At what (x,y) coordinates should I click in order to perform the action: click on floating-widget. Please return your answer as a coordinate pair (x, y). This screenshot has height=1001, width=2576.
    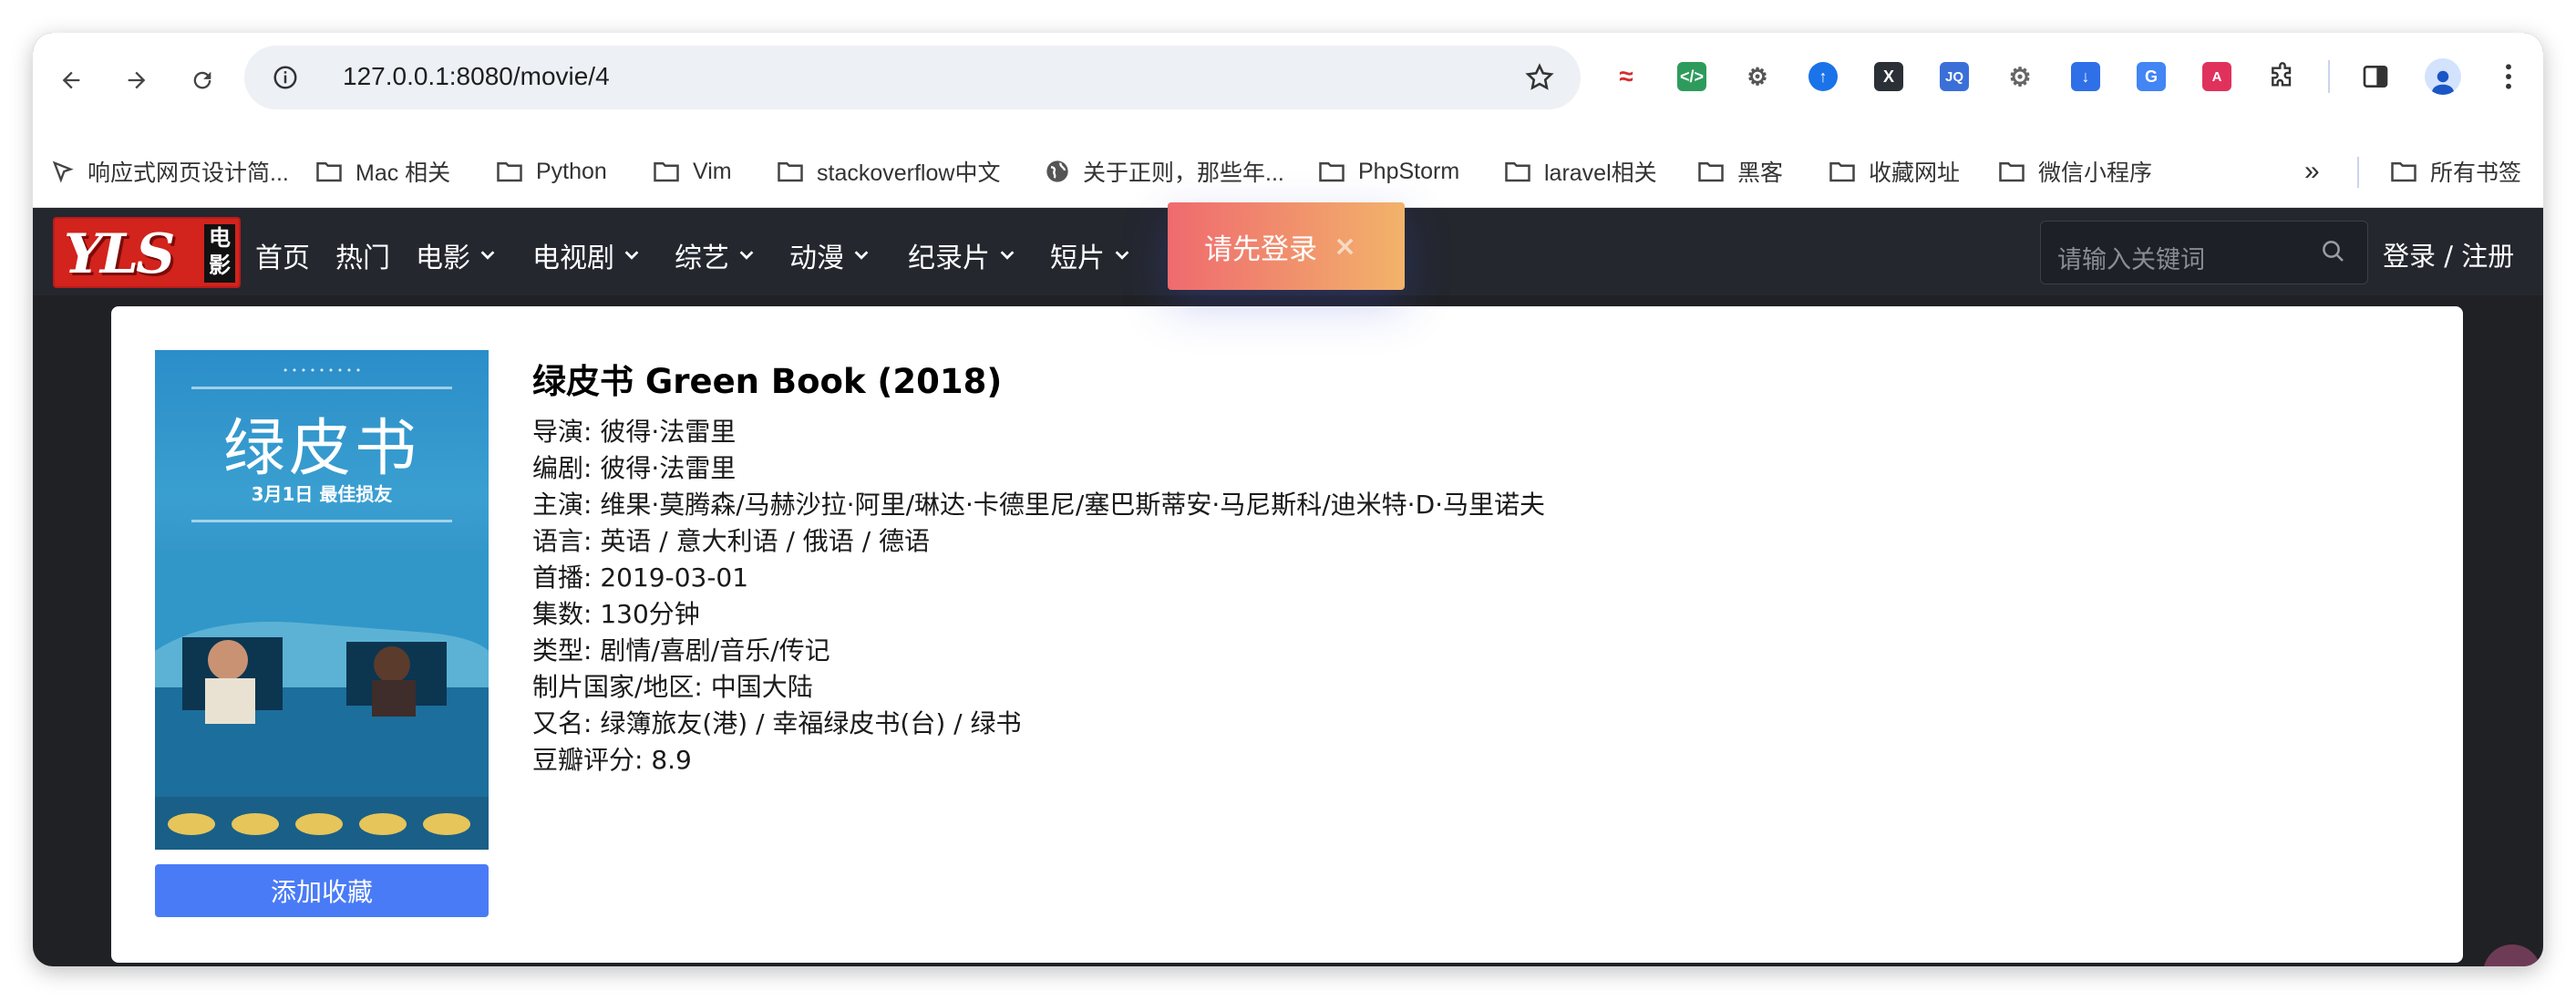
    Looking at the image, I should click on (2512, 955).